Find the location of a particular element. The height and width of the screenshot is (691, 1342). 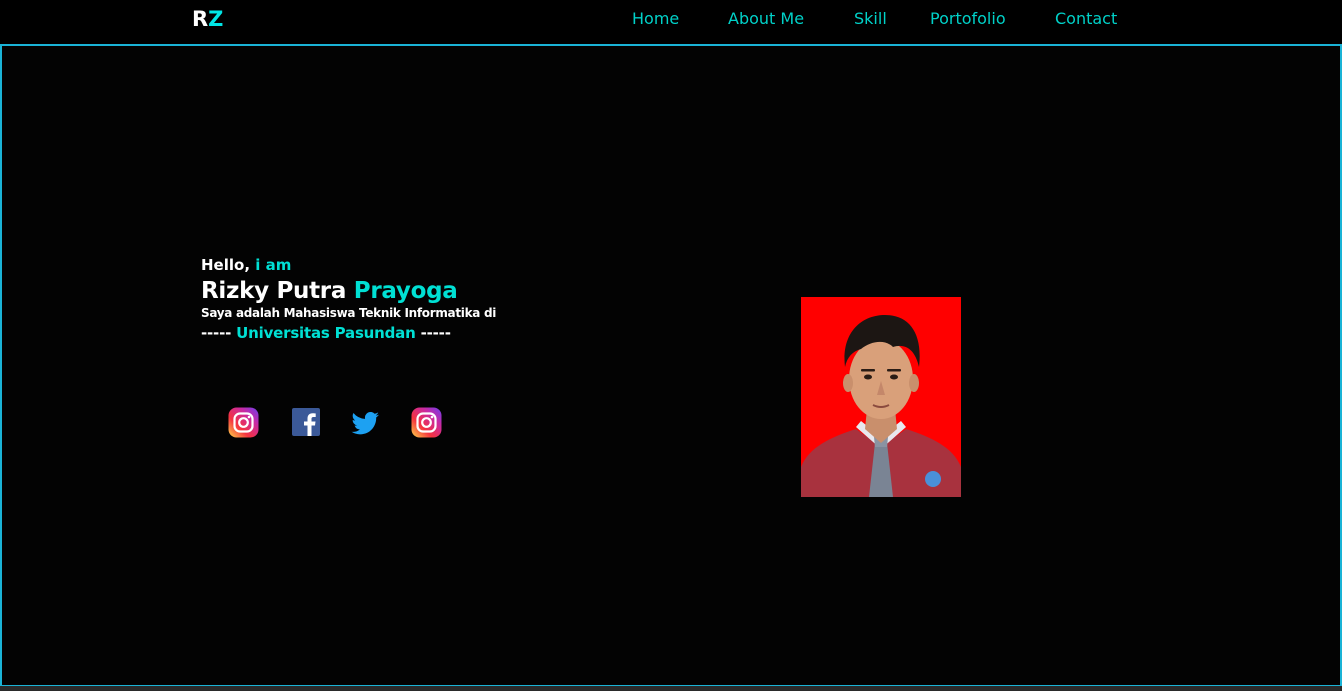

nav-links: Home About Me Skill Portofolio Contact is located at coordinates (671, 21).